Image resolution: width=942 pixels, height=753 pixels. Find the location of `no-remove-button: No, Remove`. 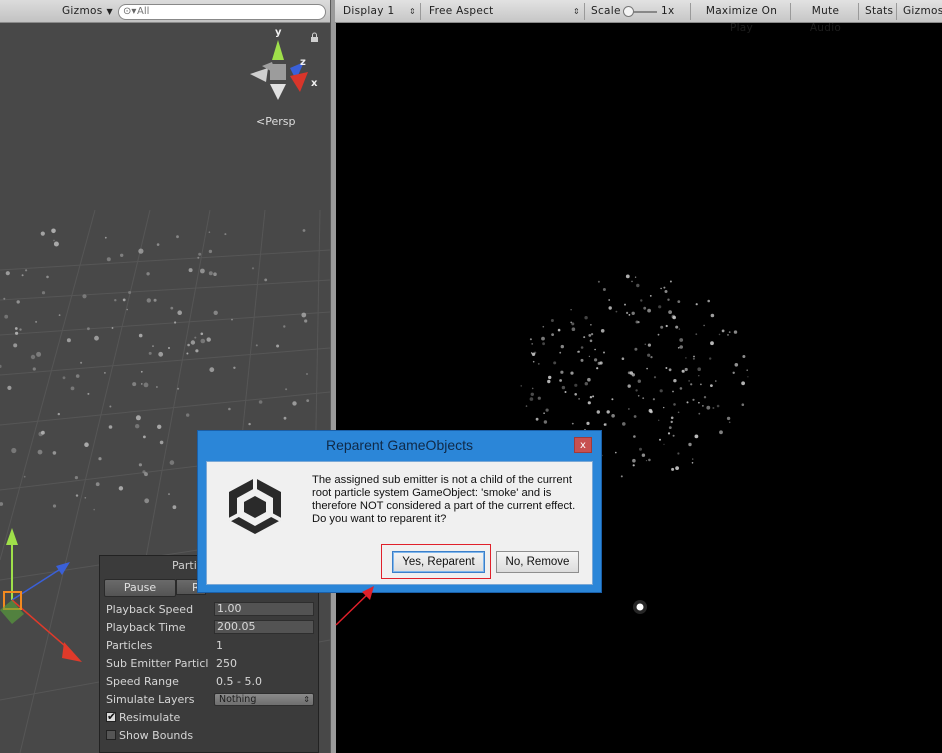

no-remove-button: No, Remove is located at coordinates (537, 562).